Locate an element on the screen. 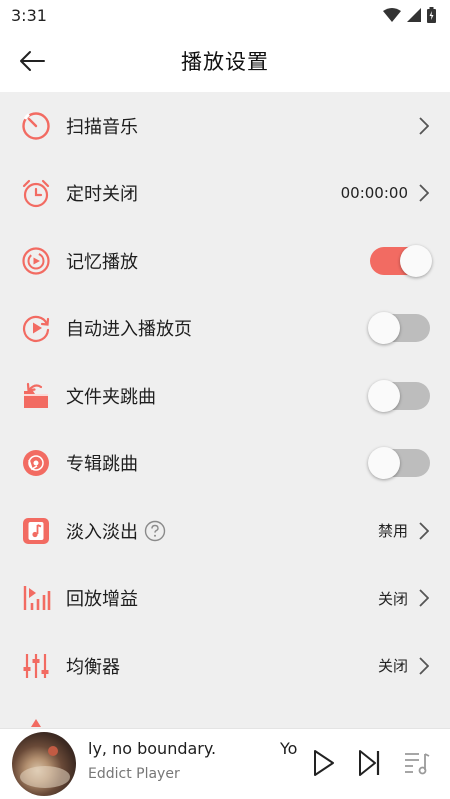 The image size is (450, 799). next-button is located at coordinates (370, 763).